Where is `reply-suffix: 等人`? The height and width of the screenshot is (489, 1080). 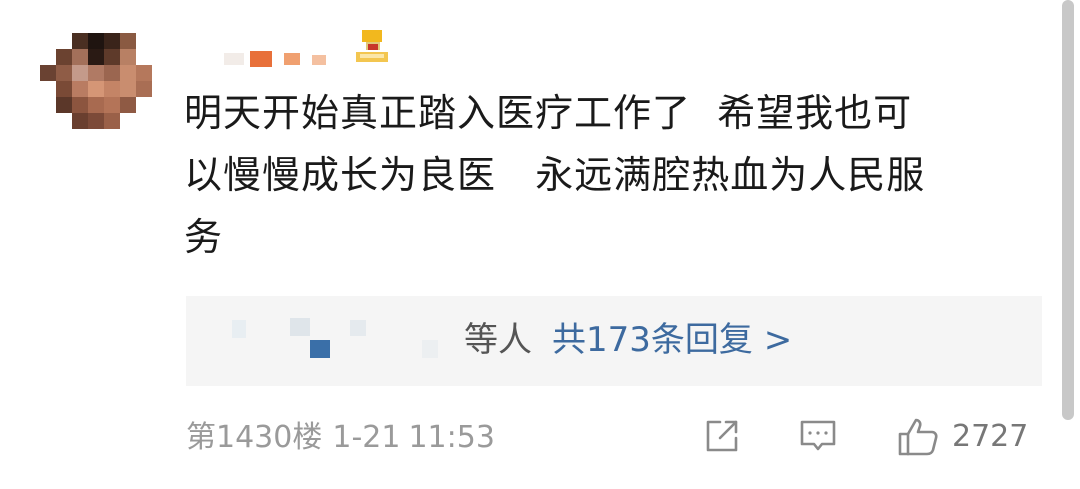
reply-suffix: 等人 is located at coordinates (498, 340).